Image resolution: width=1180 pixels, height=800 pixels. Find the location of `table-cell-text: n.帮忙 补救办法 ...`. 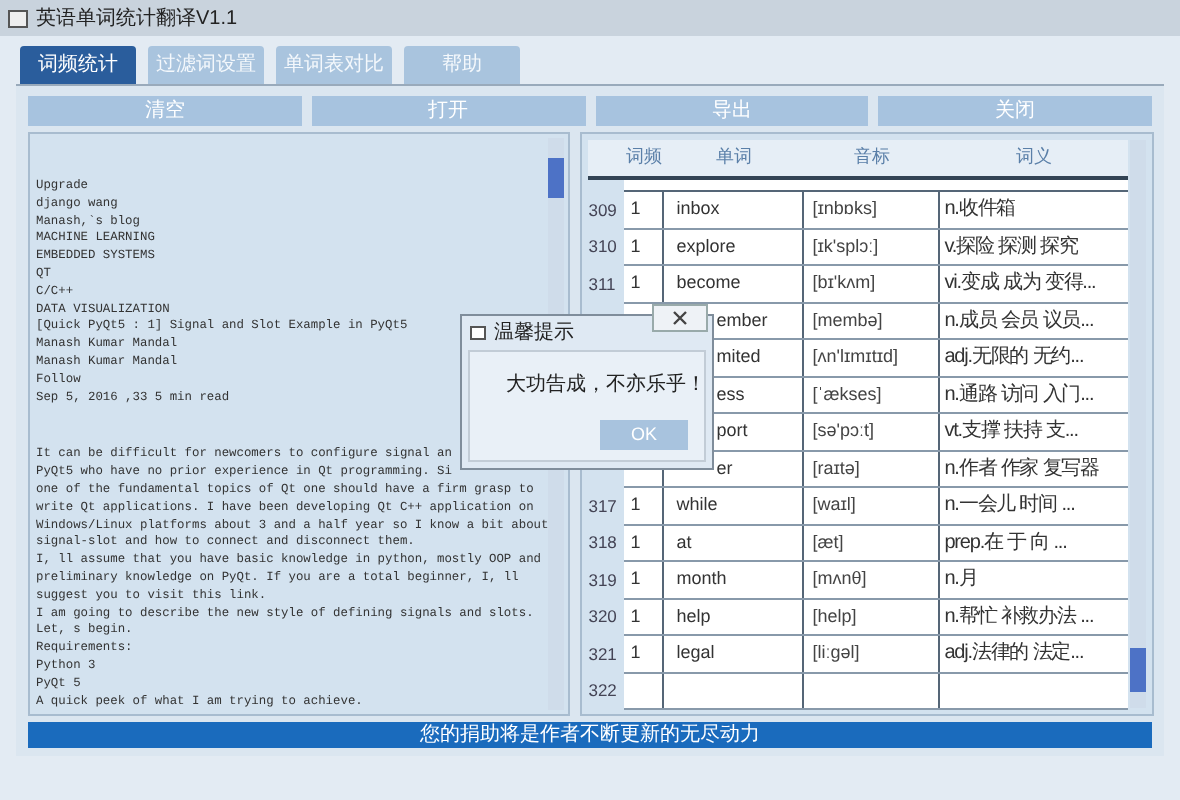

table-cell-text: n.帮忙 补救办法 ... is located at coordinates (1019, 617).